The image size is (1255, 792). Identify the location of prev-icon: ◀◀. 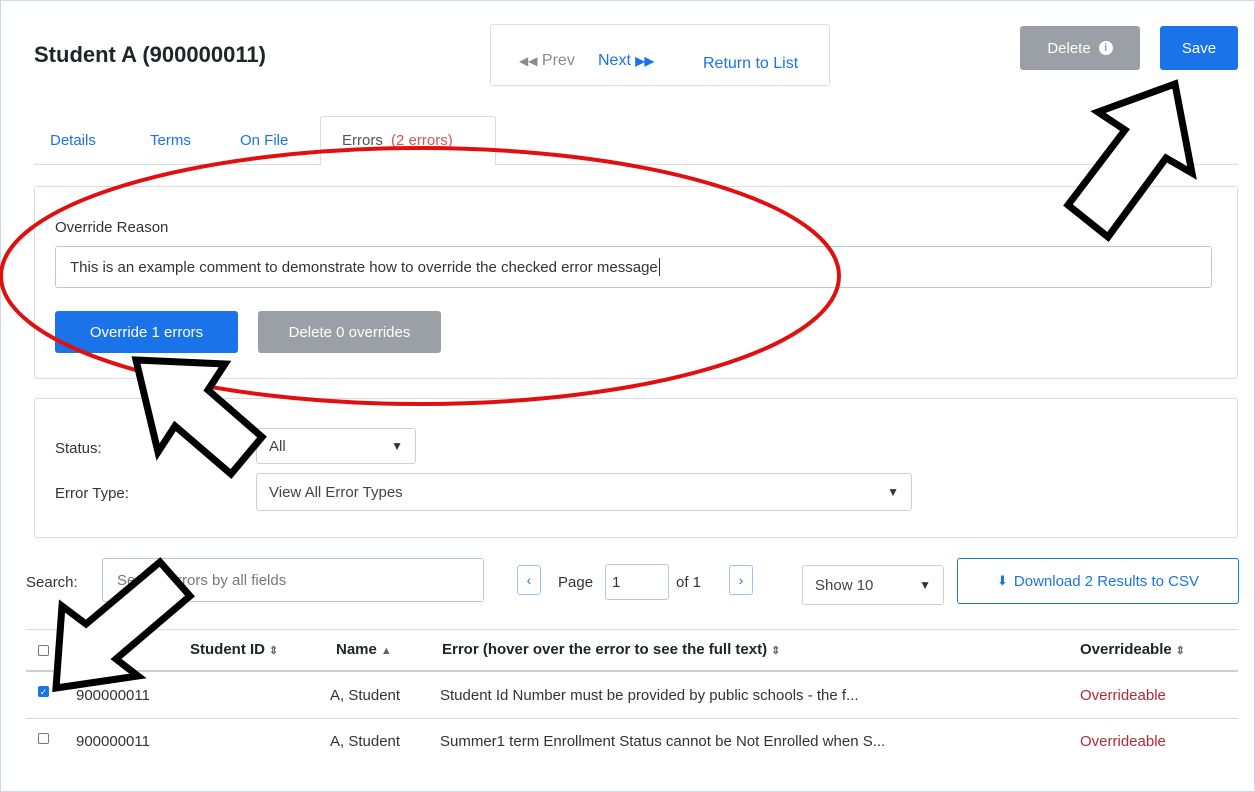
(528, 61).